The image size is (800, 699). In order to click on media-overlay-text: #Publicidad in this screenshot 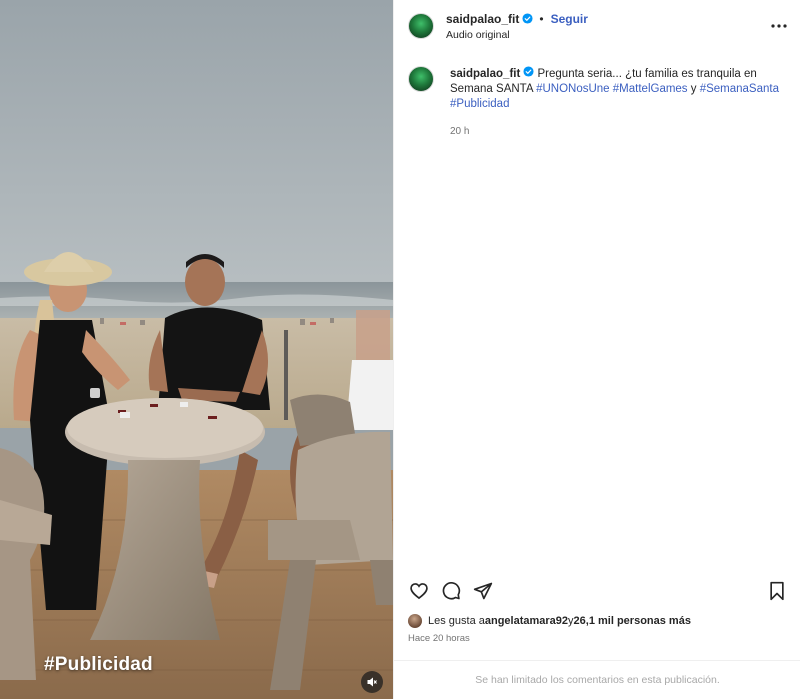, I will do `click(98, 664)`.